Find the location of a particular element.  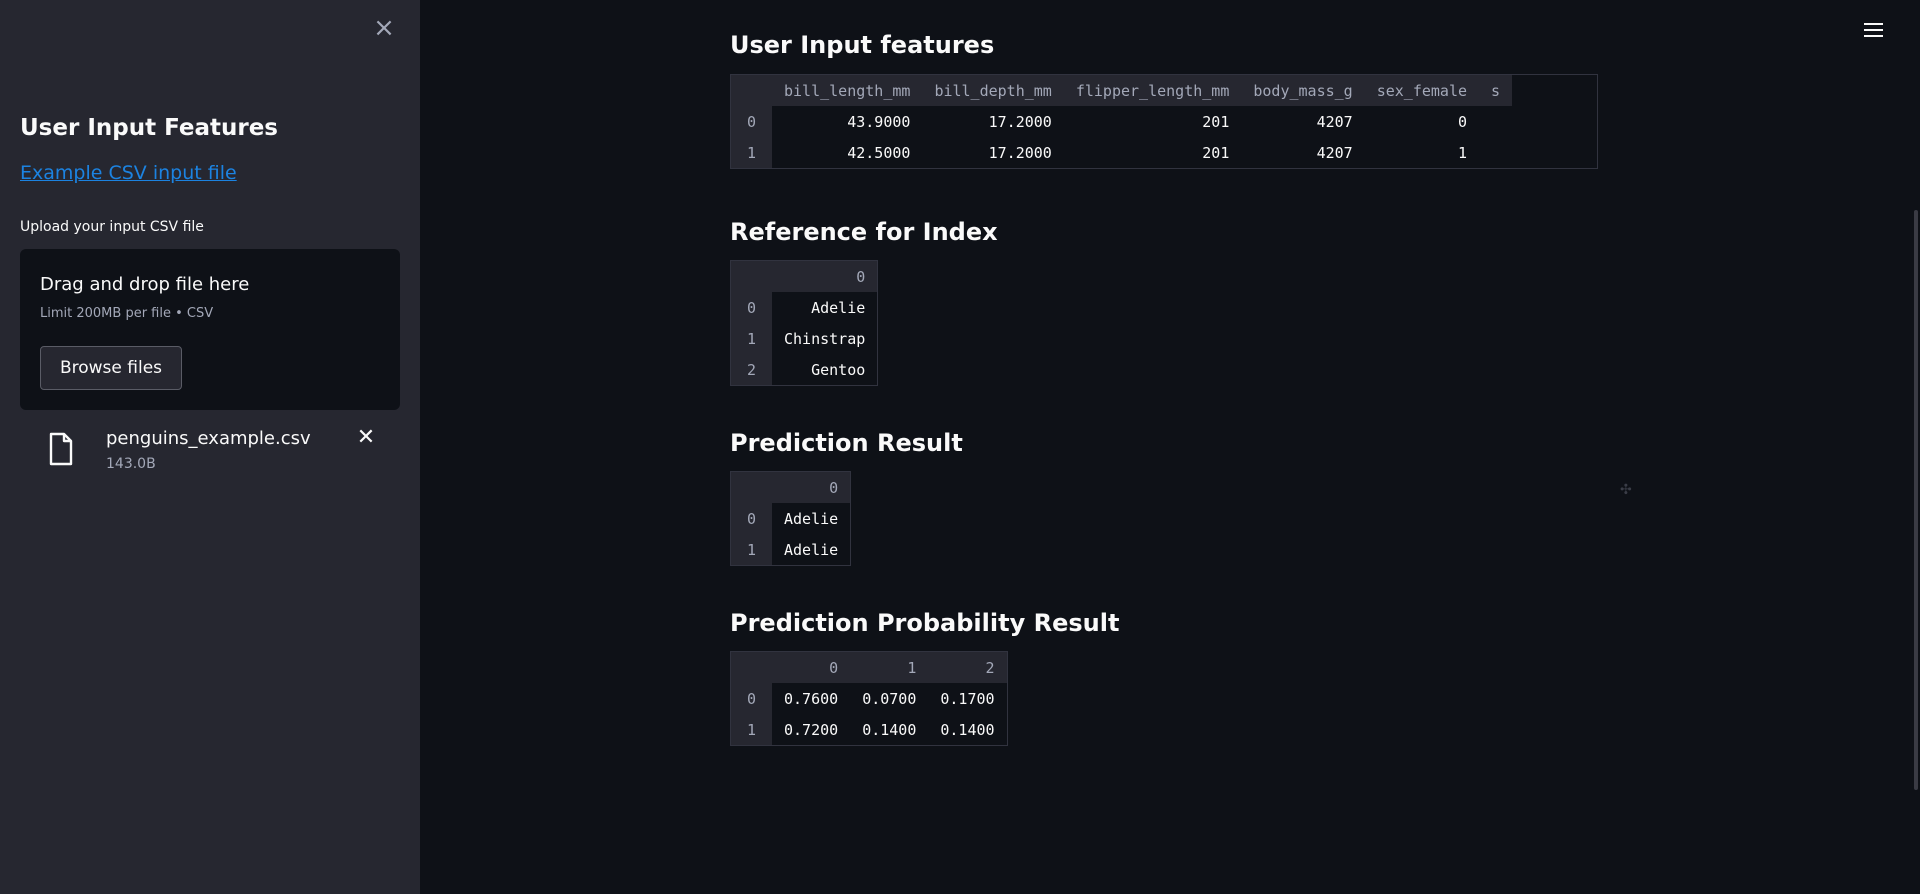

column-header: 2 is located at coordinates (967, 667).